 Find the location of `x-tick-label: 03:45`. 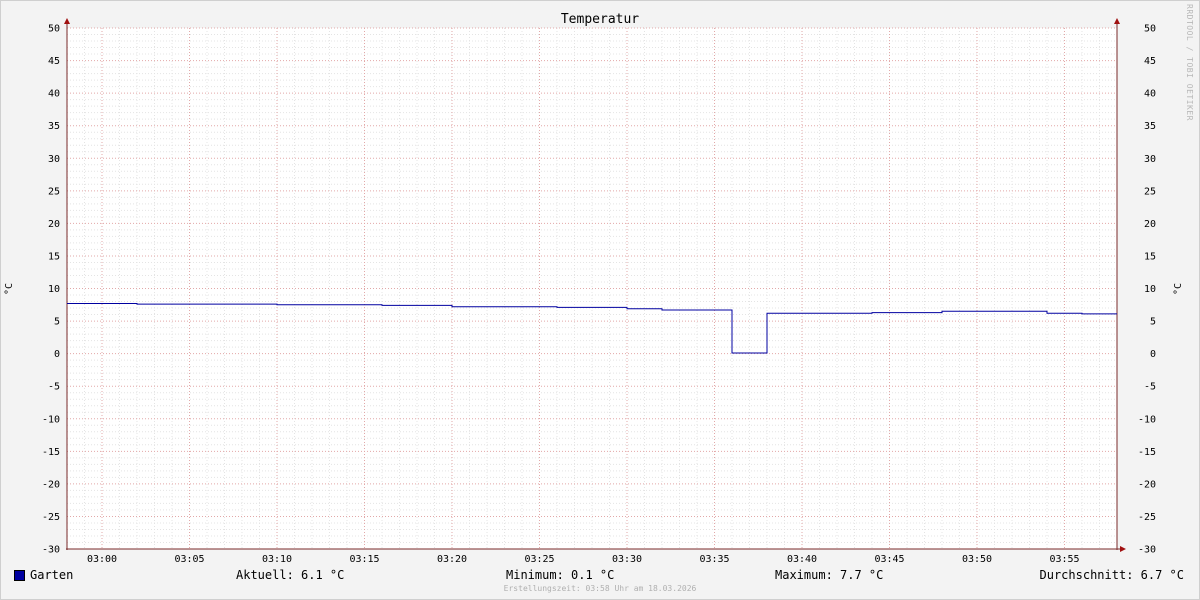

x-tick-label: 03:45 is located at coordinates (889, 559).